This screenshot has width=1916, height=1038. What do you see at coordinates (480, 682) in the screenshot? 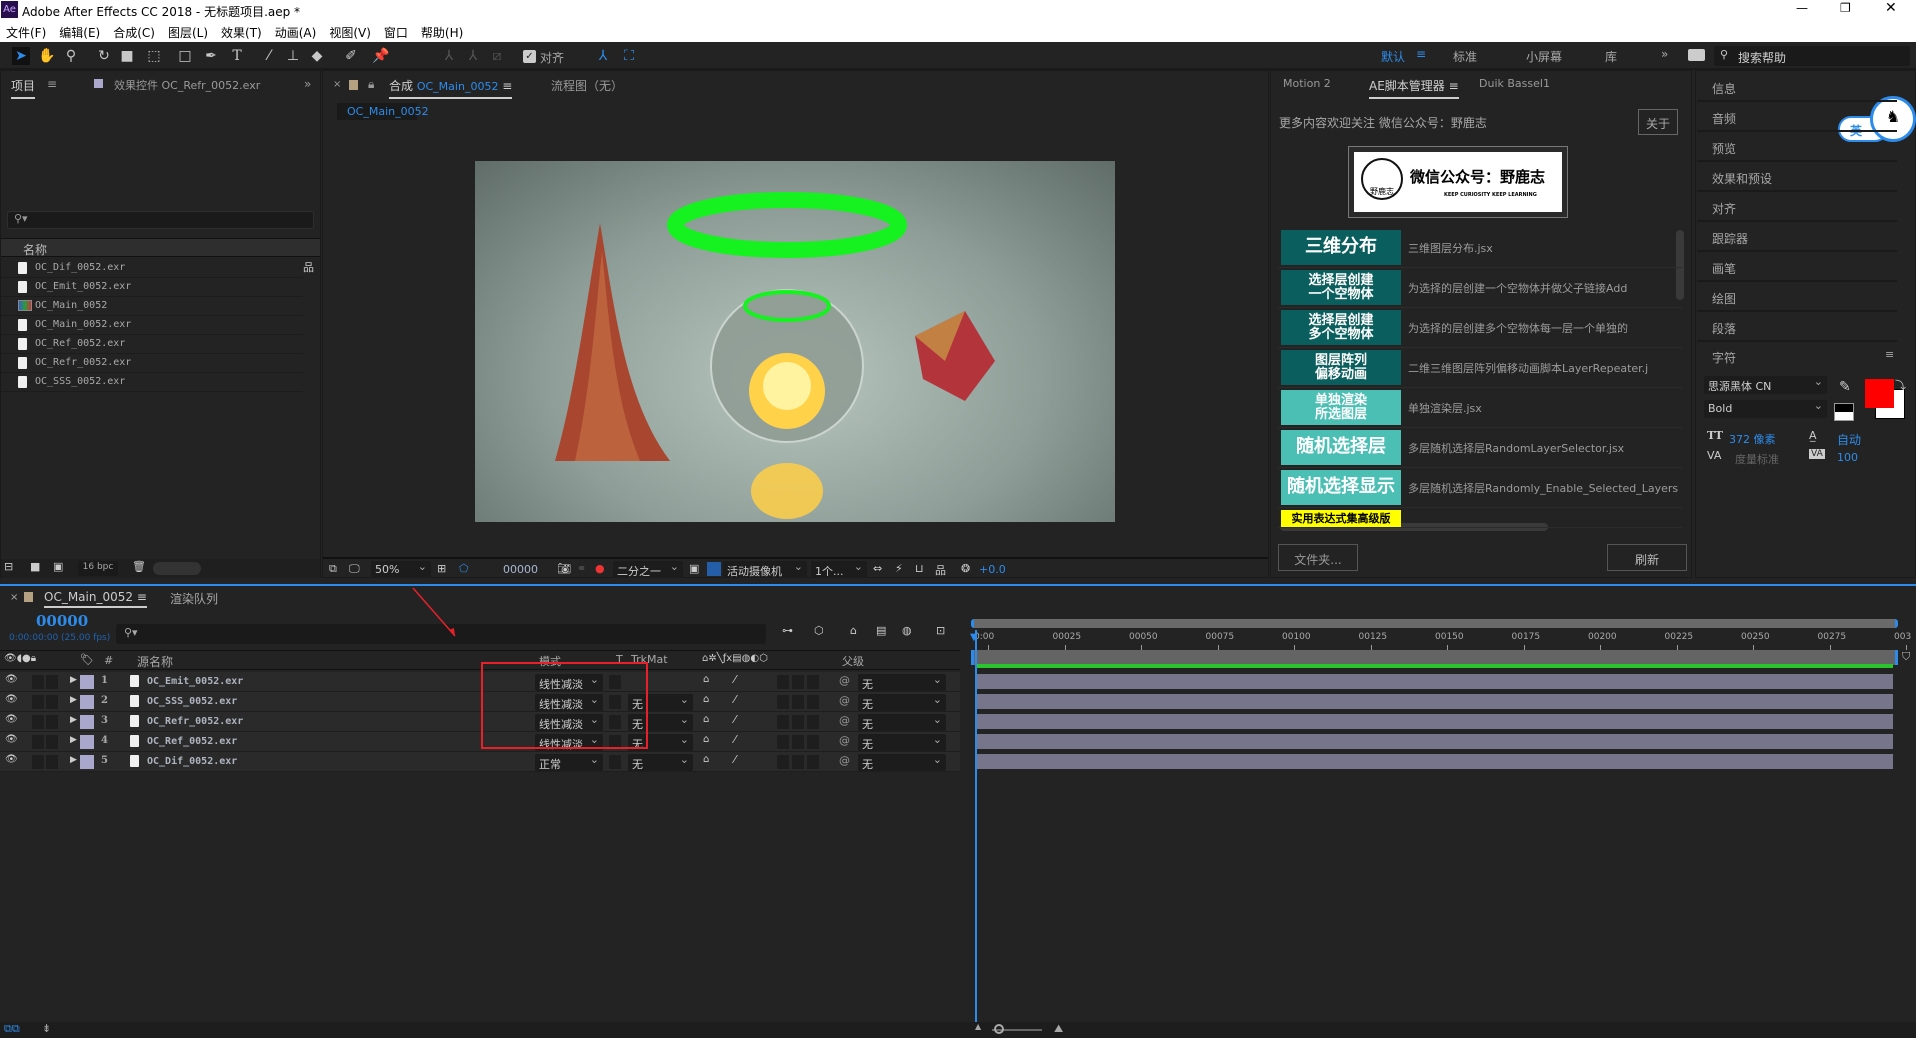
I see `layer-row: 👁︎▶1OC_Emit_0052.exr线性减淡⌂⁄@无` at bounding box center [480, 682].